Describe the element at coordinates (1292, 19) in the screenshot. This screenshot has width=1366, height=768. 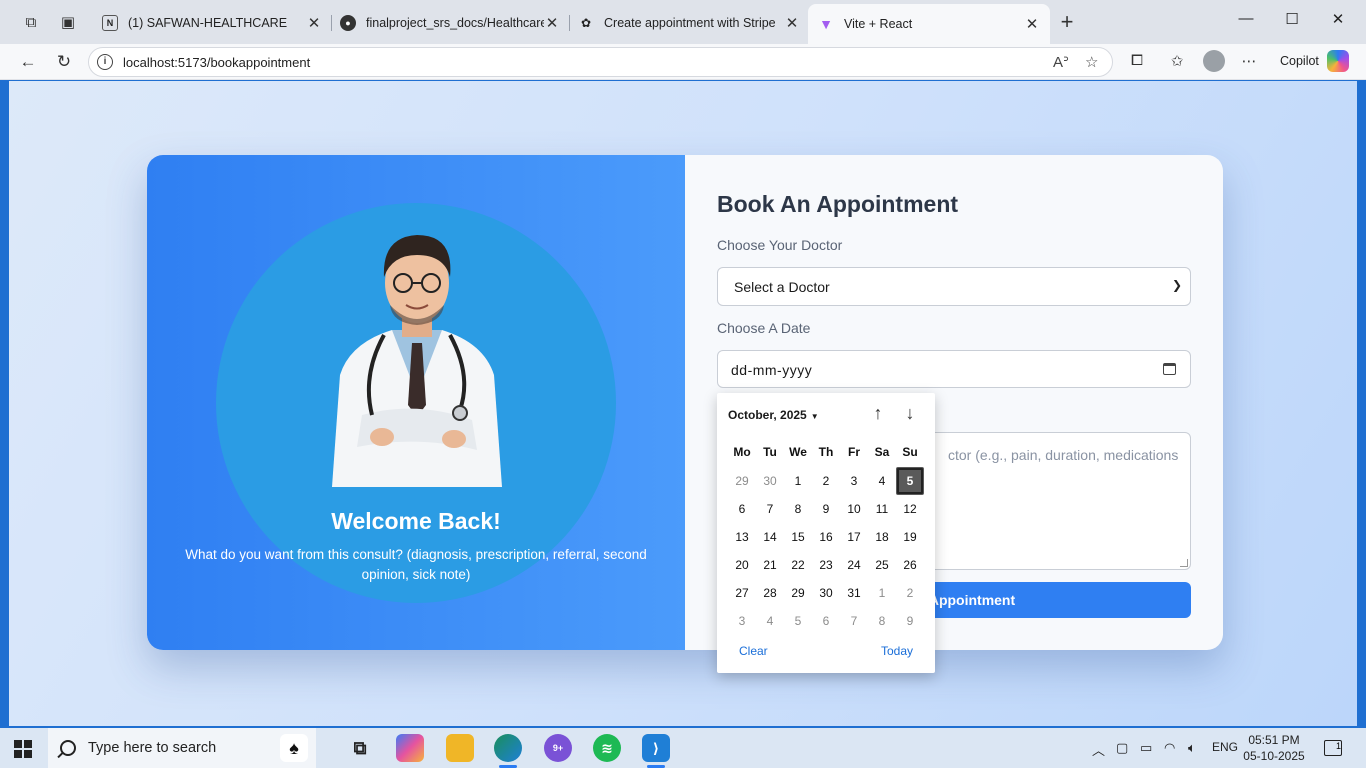
I see `maximize-icon: ☐` at that location.